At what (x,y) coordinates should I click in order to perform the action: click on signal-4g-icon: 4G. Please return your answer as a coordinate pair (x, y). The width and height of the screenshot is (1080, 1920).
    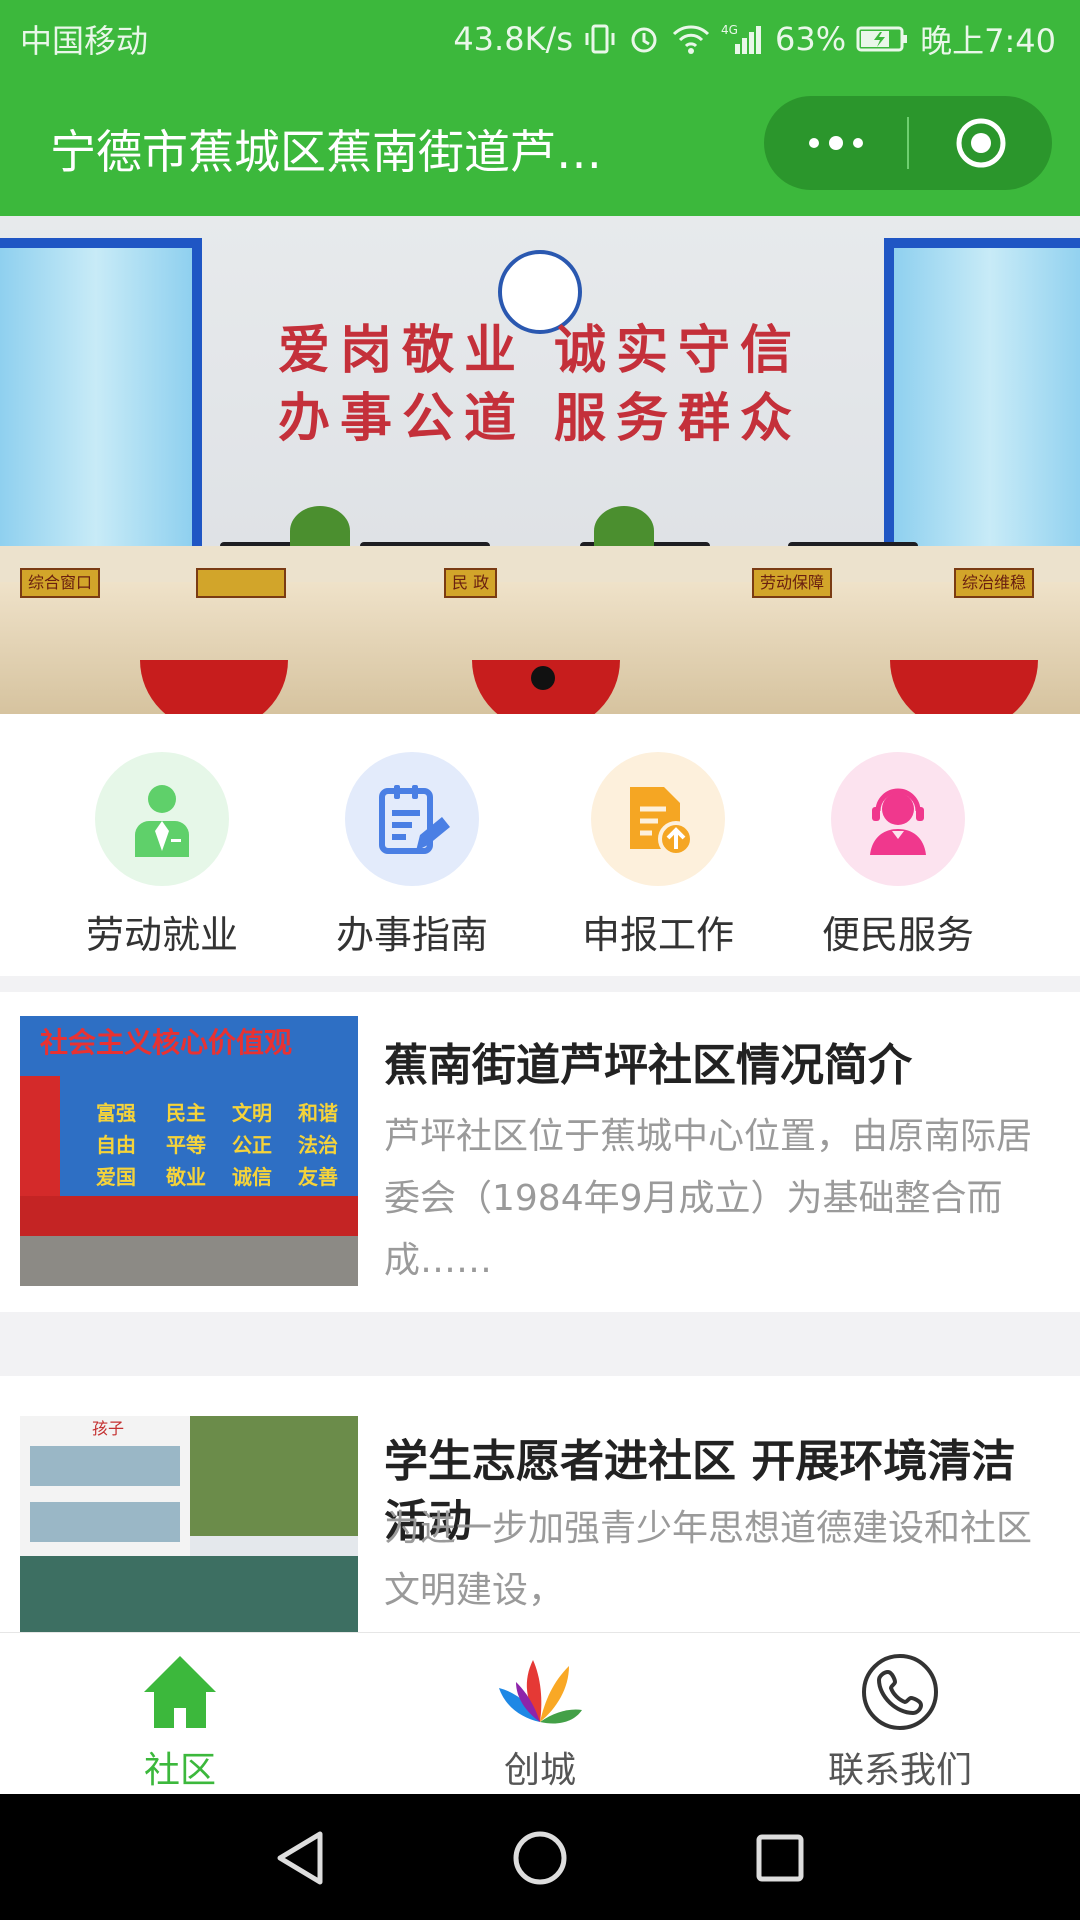
    Looking at the image, I should click on (743, 39).